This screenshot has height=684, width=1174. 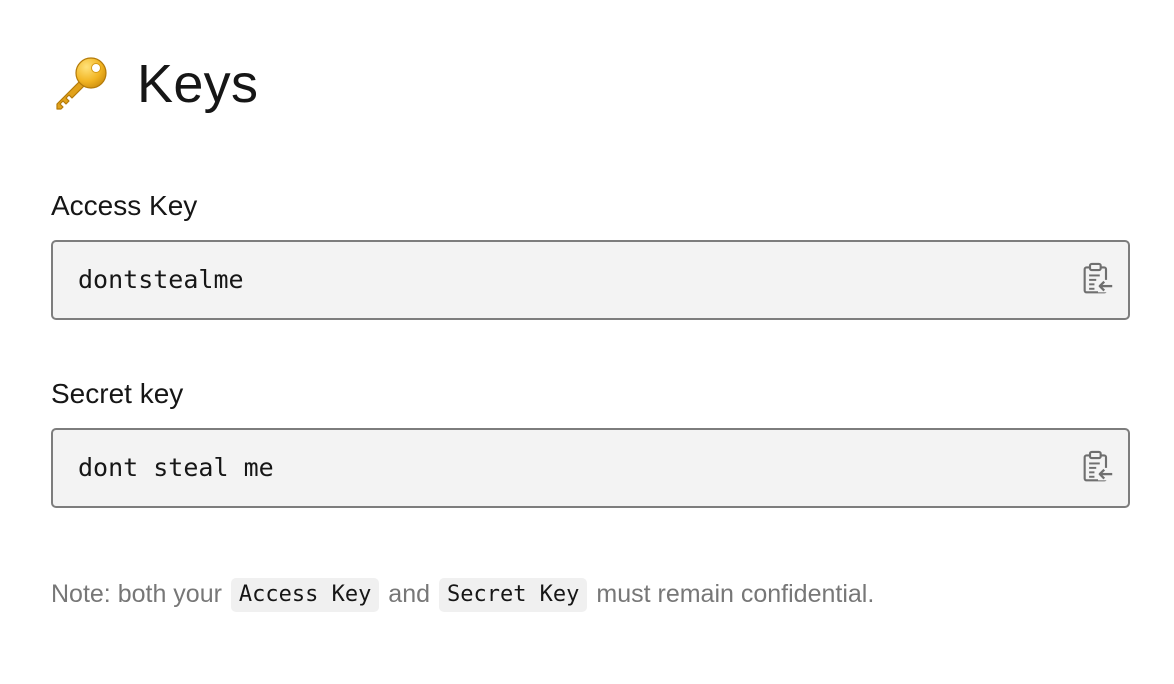 I want to click on access-key-copy-button, so click(x=1098, y=281).